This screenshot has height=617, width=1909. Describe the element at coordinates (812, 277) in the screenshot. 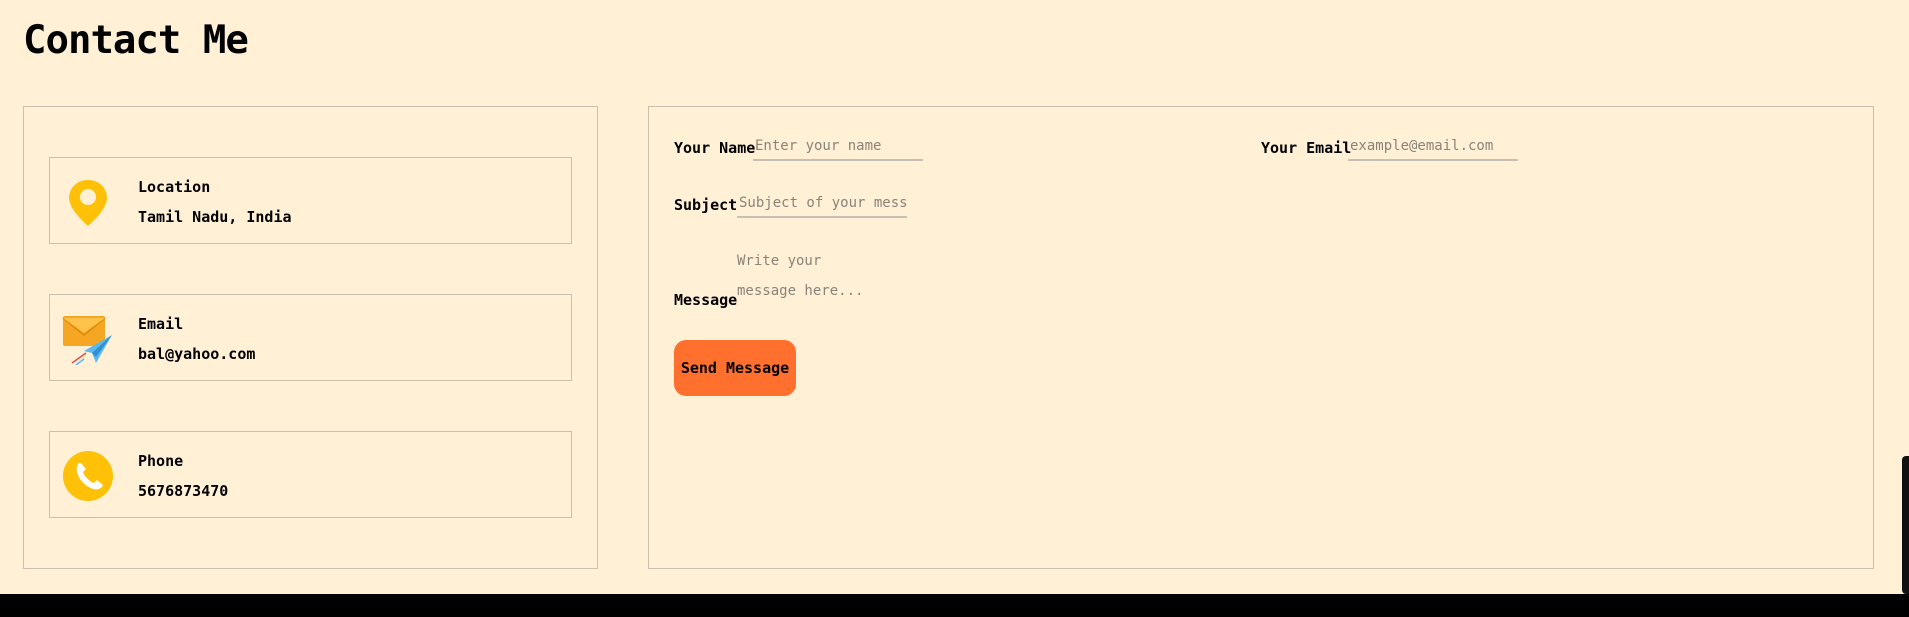

I see `message-textarea` at that location.